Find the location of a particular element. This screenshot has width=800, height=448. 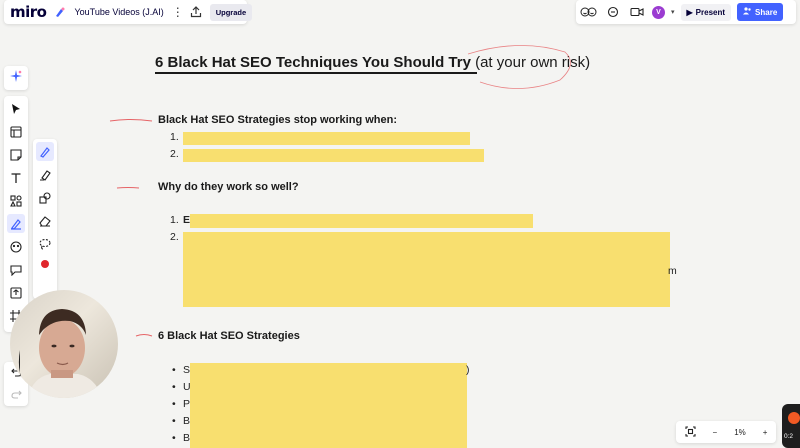

upgrade-button: Upgrade is located at coordinates (231, 12).